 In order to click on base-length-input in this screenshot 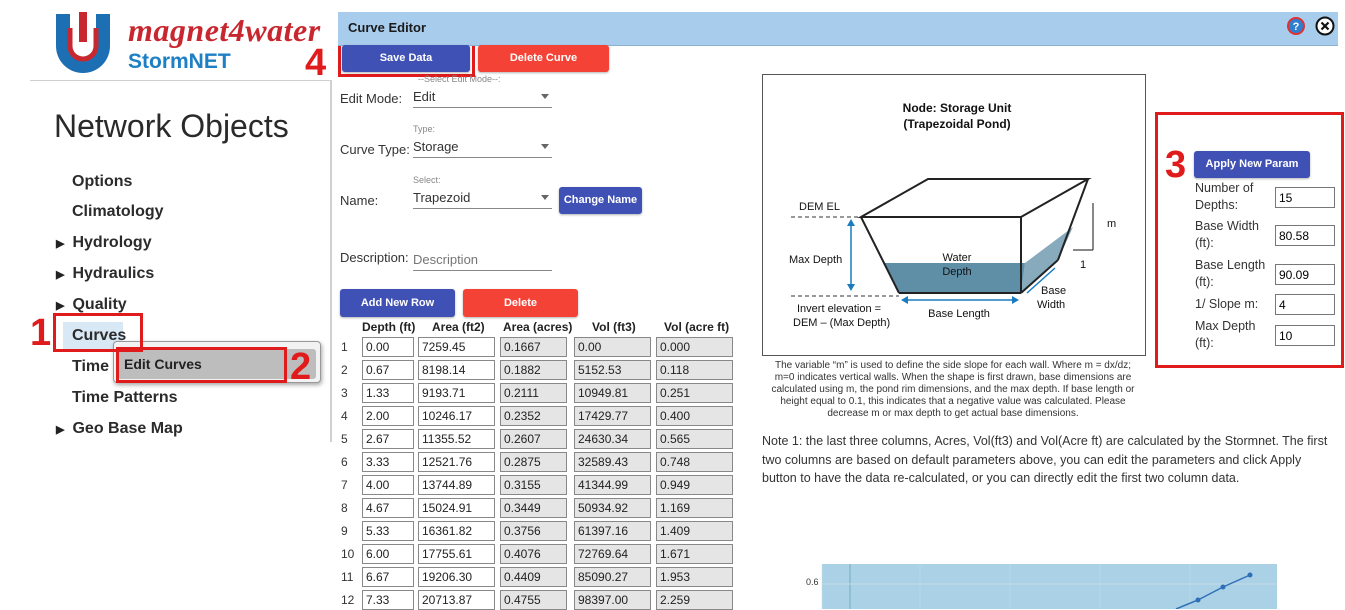, I will do `click(1305, 274)`.